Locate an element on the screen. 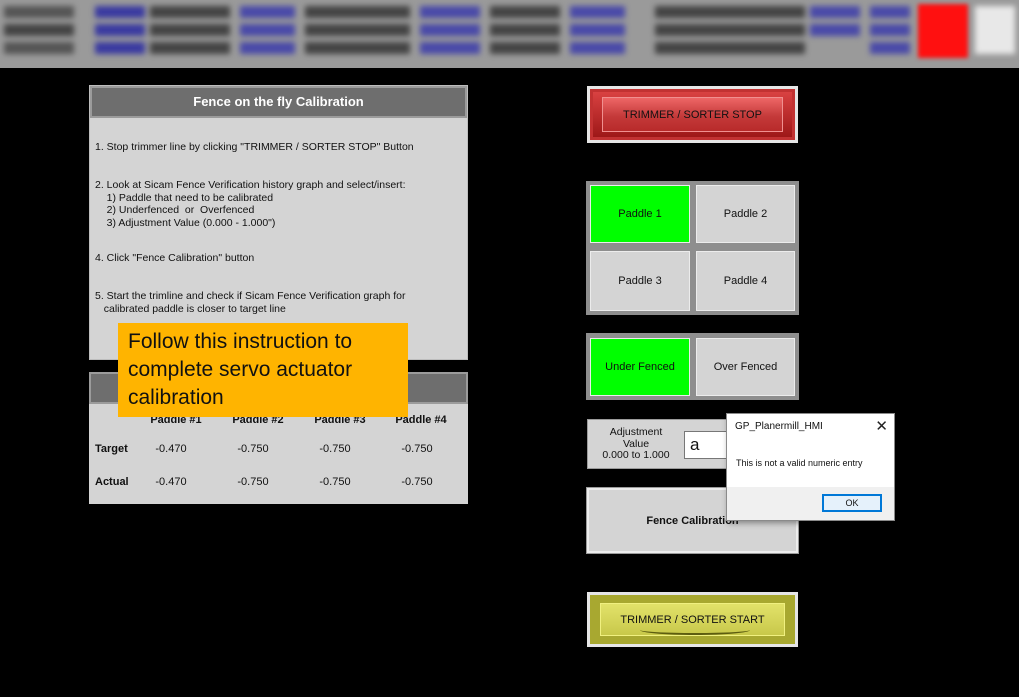  fence-mode-selector: Under Fenced Over Fenced is located at coordinates (692, 366).